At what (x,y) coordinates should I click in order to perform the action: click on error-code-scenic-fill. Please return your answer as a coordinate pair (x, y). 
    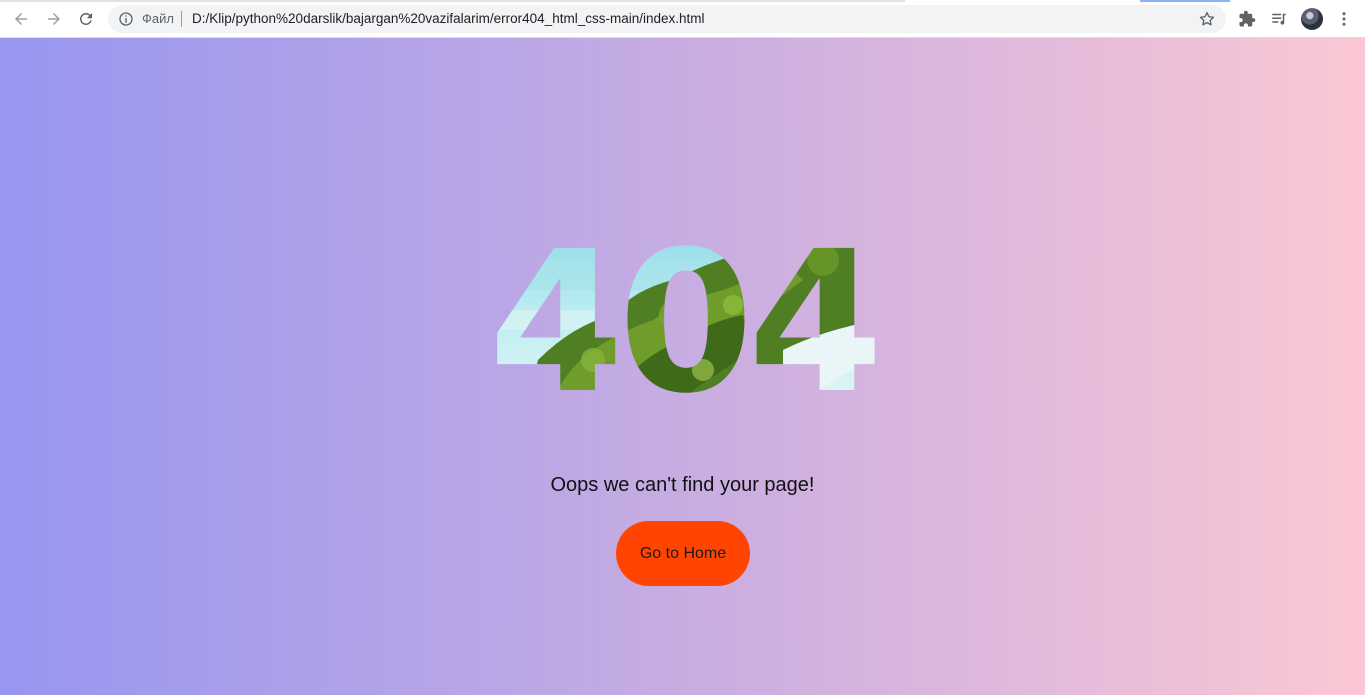
    Looking at the image, I should click on (683, 320).